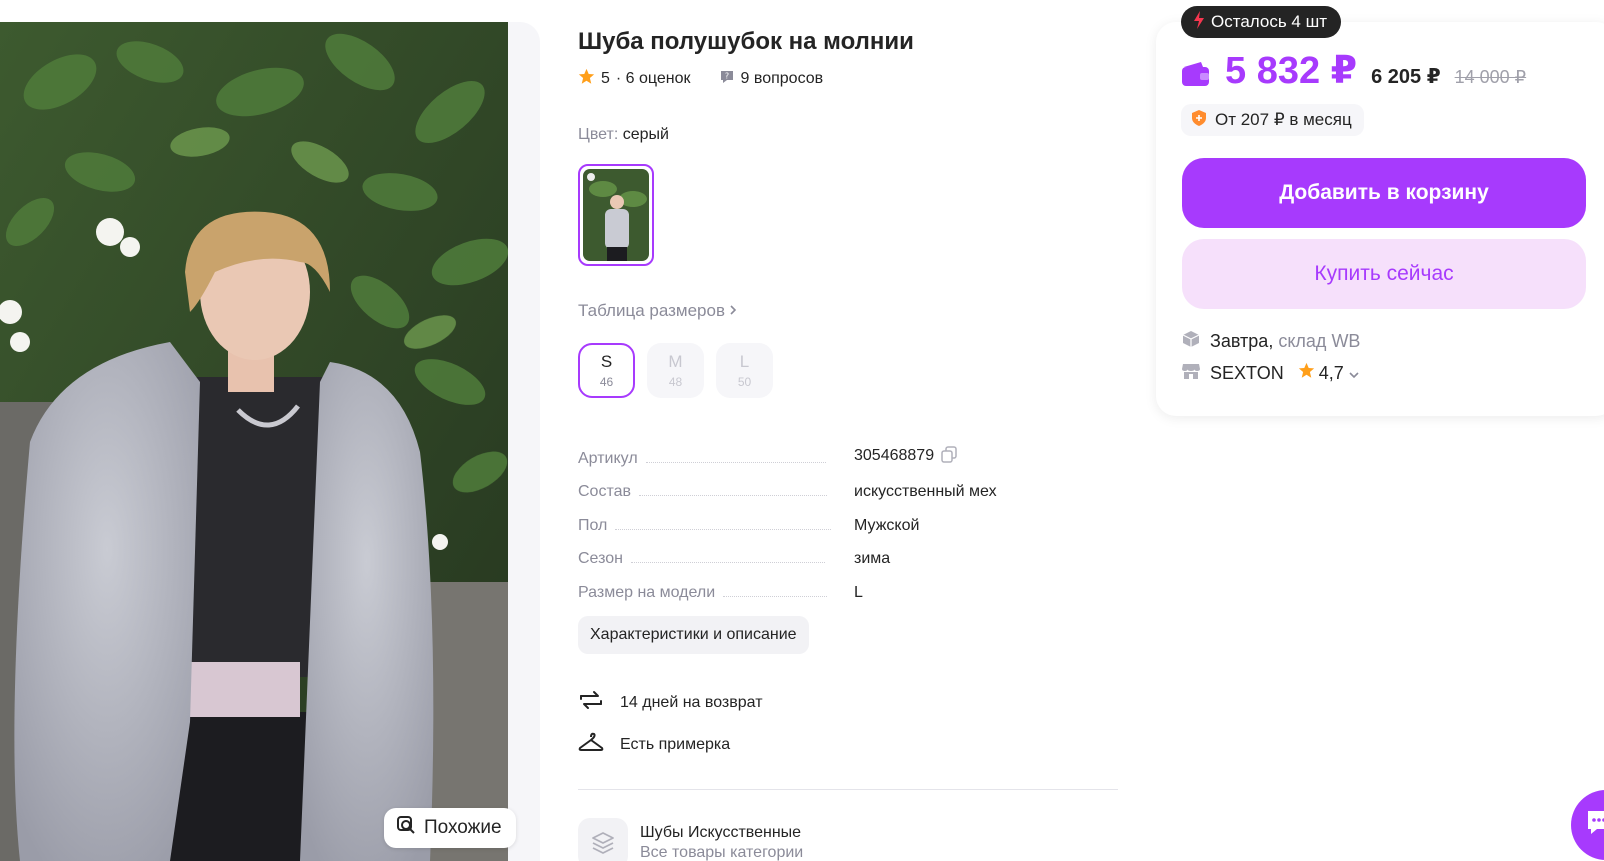  What do you see at coordinates (608, 458) in the screenshot?
I see `spec-key: Артикул` at bounding box center [608, 458].